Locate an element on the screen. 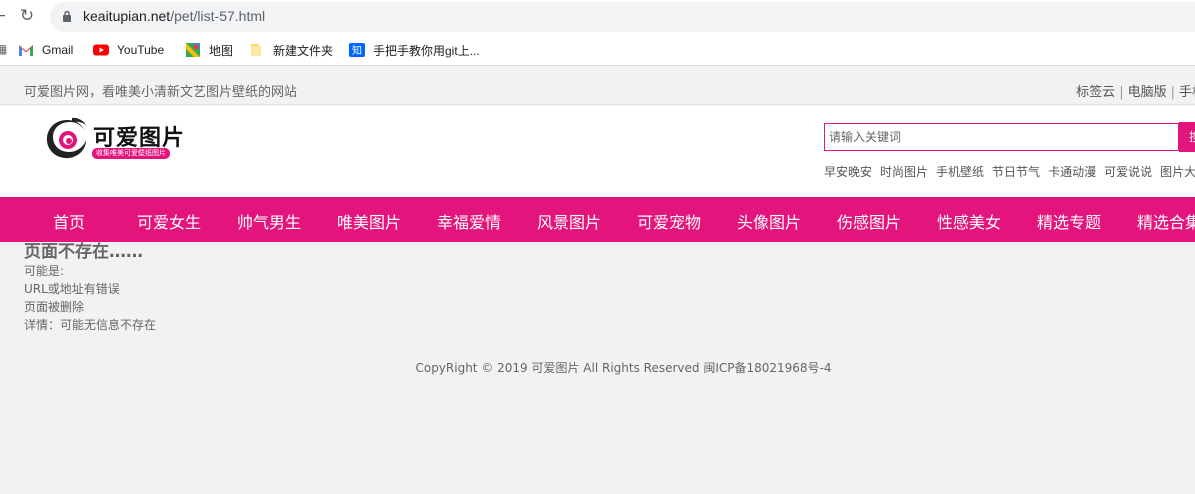 This screenshot has height=494, width=1195. hotword-link: 早安晚安 is located at coordinates (848, 172).